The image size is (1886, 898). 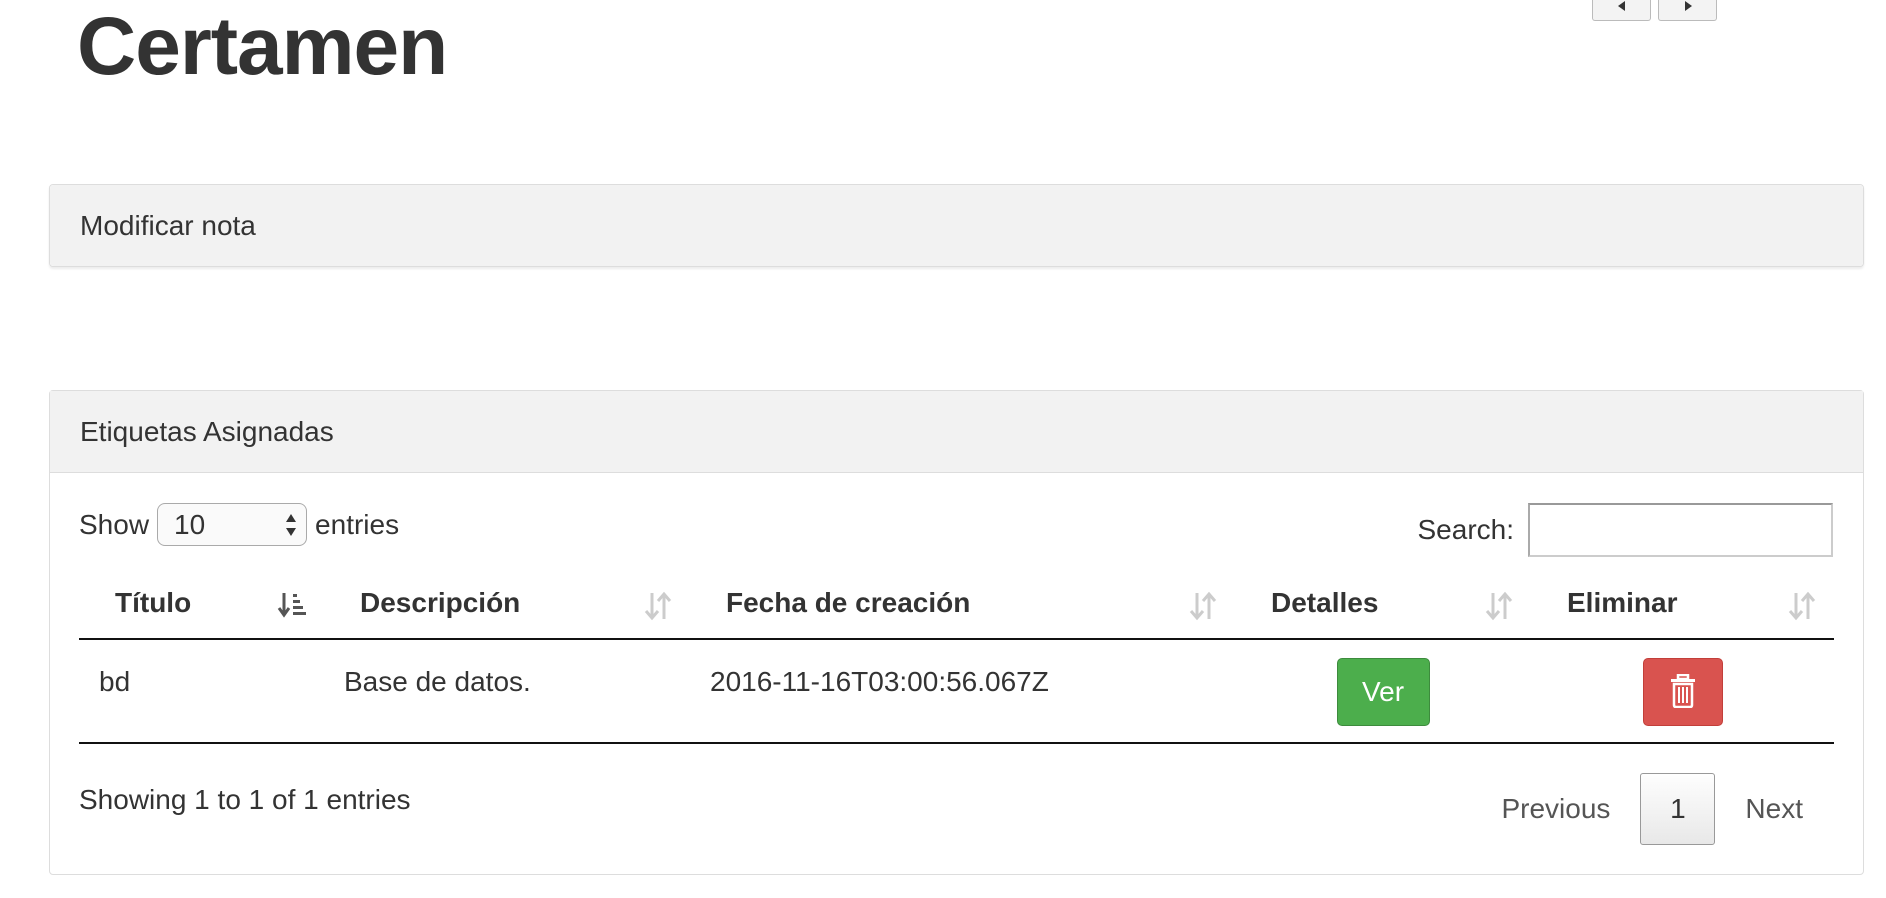 What do you see at coordinates (153, 602) in the screenshot?
I see `column-label: Título` at bounding box center [153, 602].